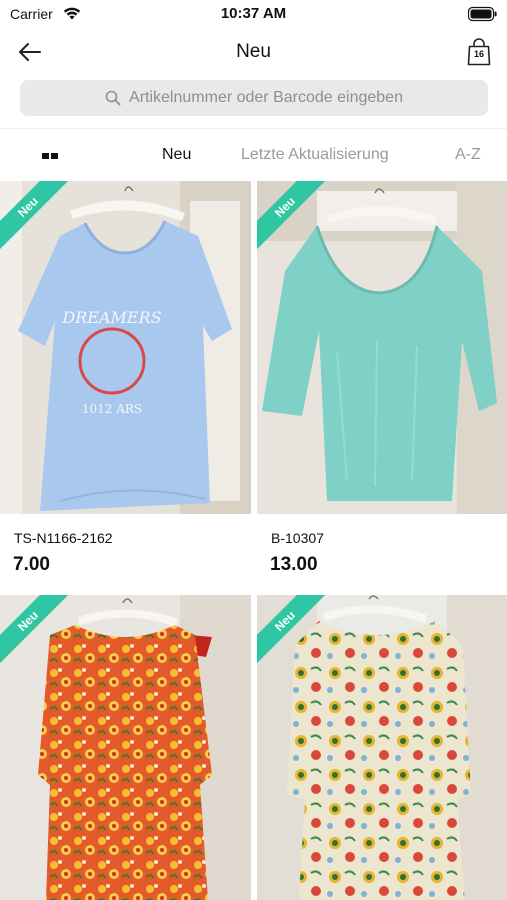 Image resolution: width=507 pixels, height=900 pixels. I want to click on search-placeholder: Artikelnummer oder Barcode eingeben, so click(266, 97).